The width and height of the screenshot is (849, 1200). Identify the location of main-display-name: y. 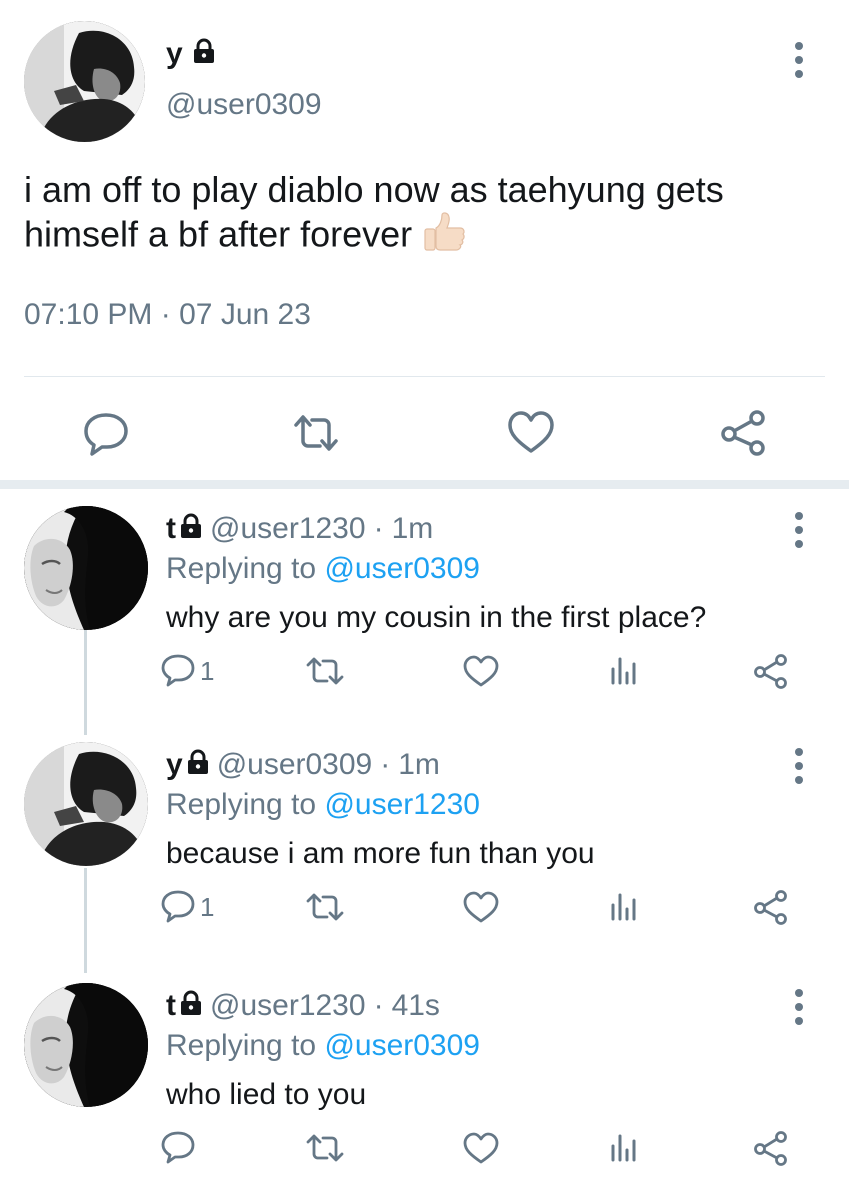
(194, 54).